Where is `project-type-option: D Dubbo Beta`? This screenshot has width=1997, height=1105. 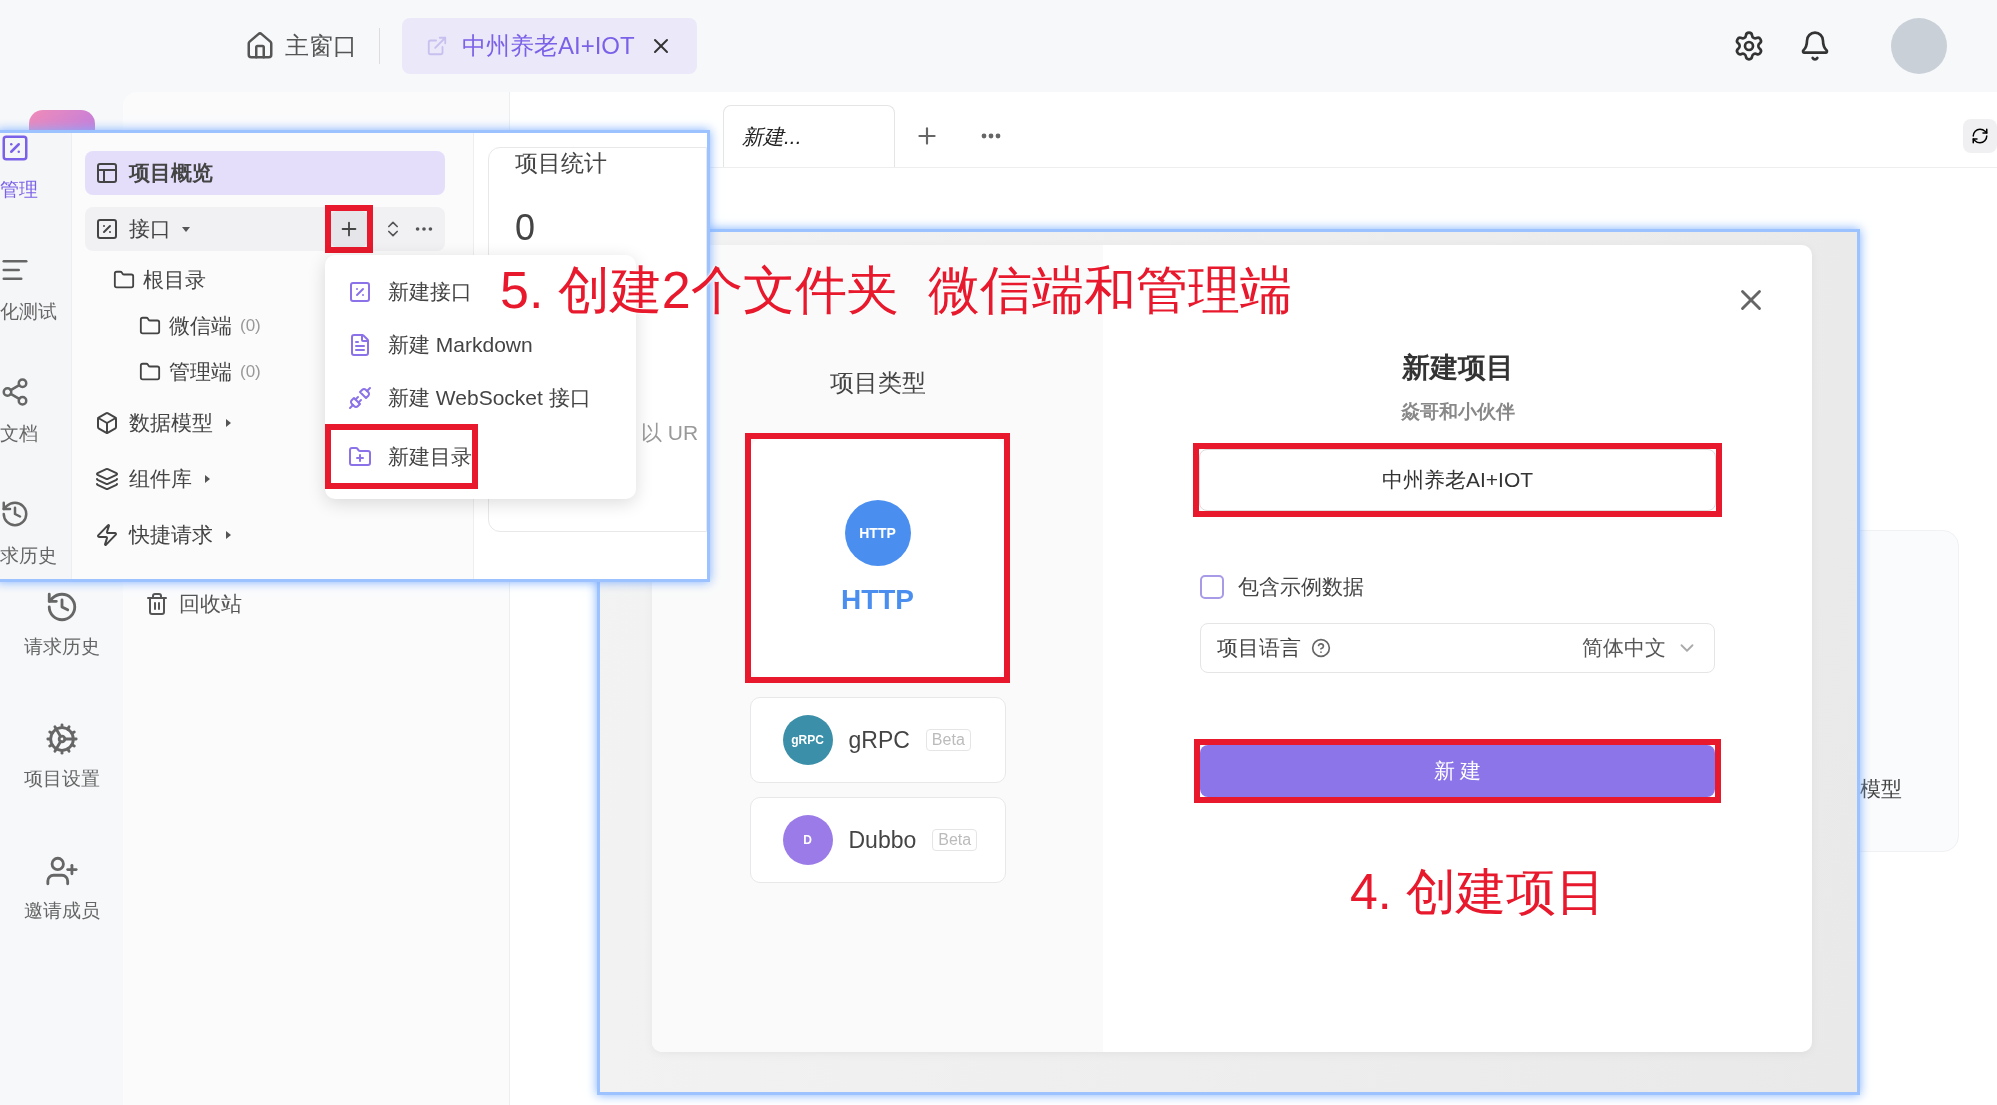 project-type-option: D Dubbo Beta is located at coordinates (877, 840).